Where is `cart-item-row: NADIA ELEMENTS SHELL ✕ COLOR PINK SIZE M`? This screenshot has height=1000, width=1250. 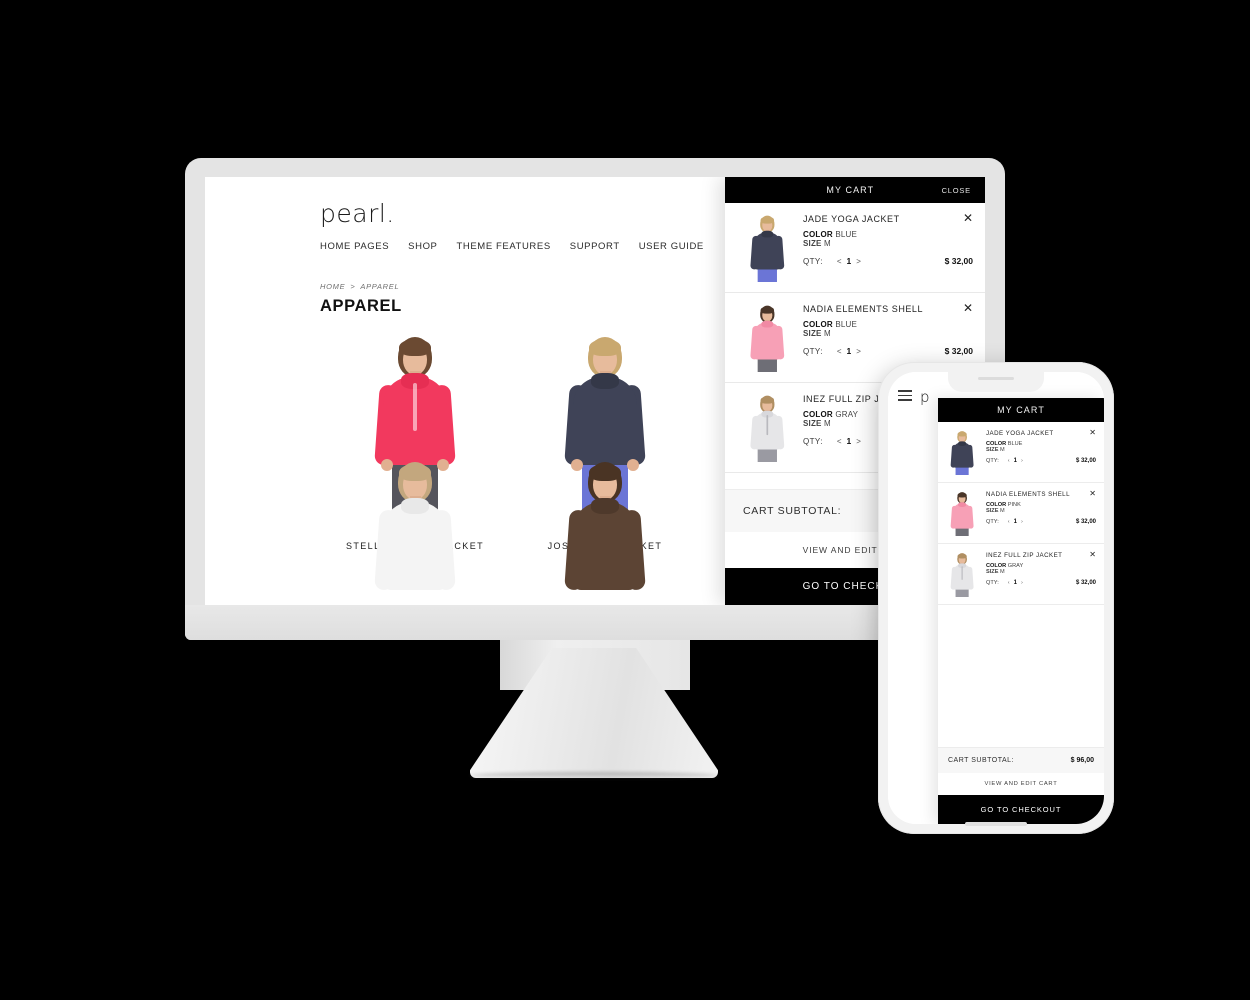
cart-item-row: NADIA ELEMENTS SHELL ✕ COLOR PINK SIZE M is located at coordinates (1021, 513).